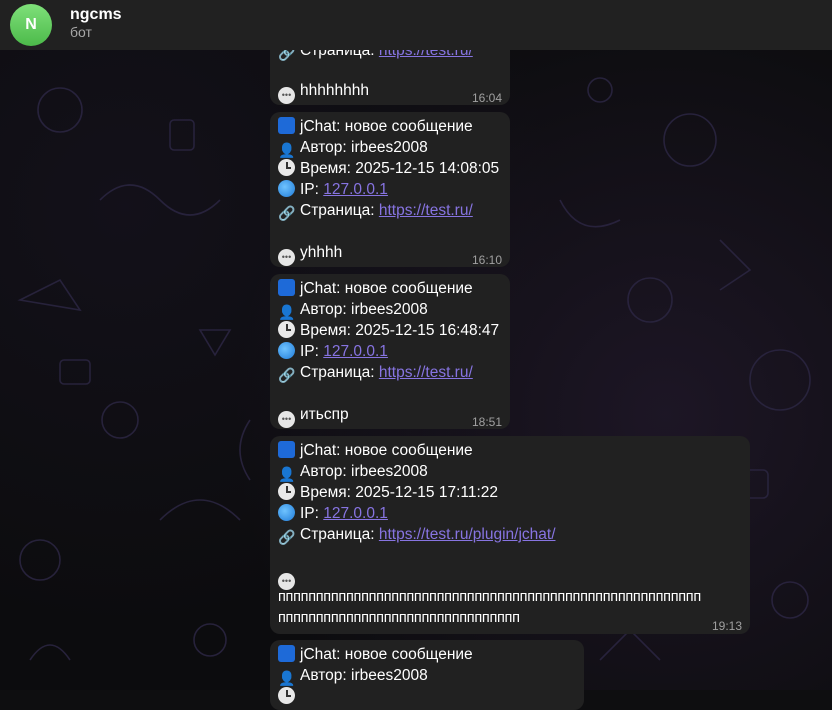 The image size is (832, 710). Describe the element at coordinates (321, 252) in the screenshot. I see `message-text: yhhhh` at that location.